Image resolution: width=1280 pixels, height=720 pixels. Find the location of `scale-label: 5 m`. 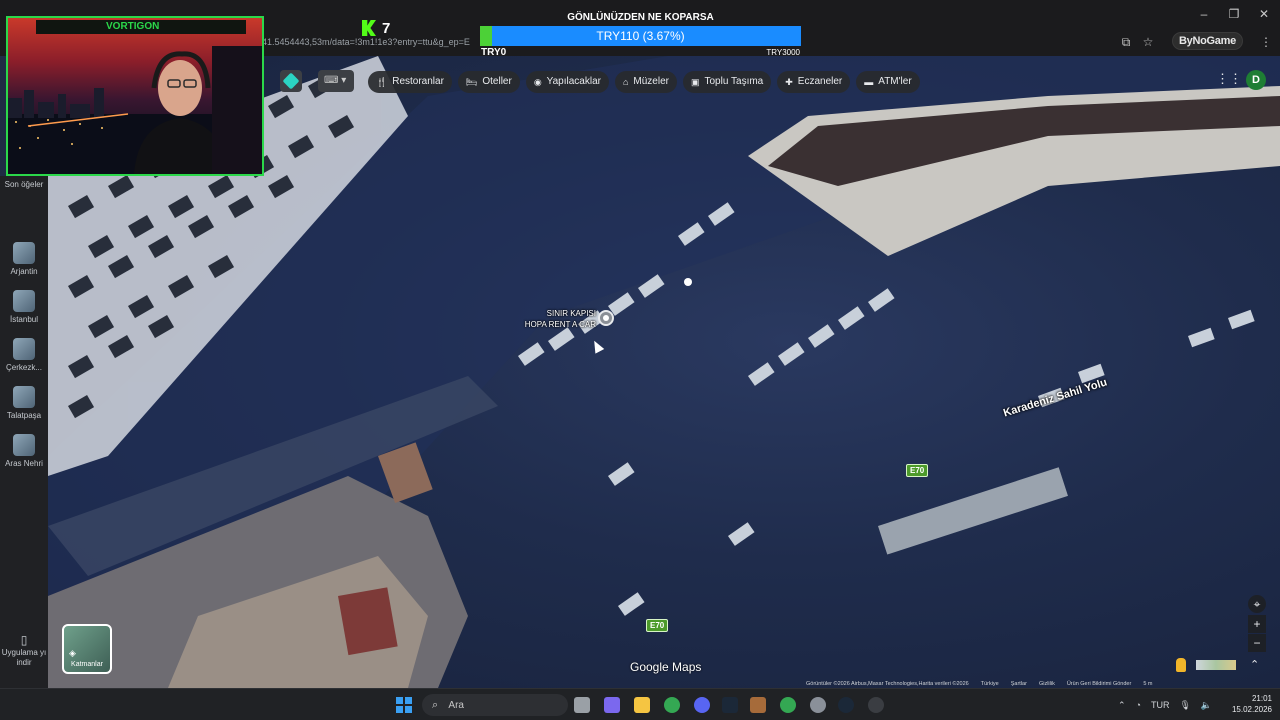

scale-label: 5 m is located at coordinates (1147, 684).